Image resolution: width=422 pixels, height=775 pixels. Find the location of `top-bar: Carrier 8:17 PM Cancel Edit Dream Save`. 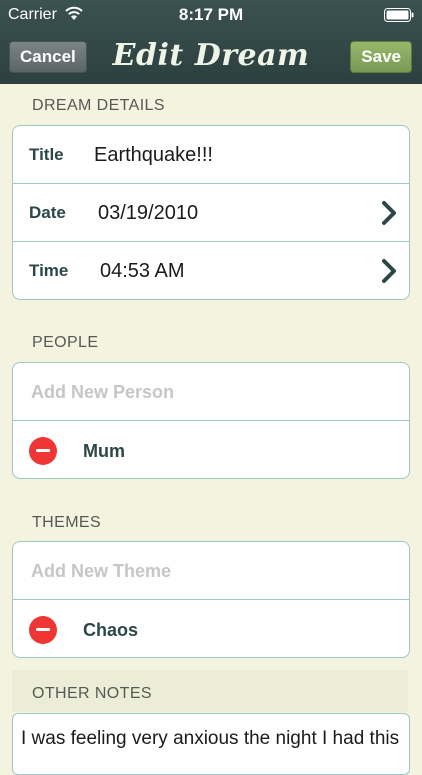

top-bar: Carrier 8:17 PM Cancel Edit Dream Save is located at coordinates (211, 42).